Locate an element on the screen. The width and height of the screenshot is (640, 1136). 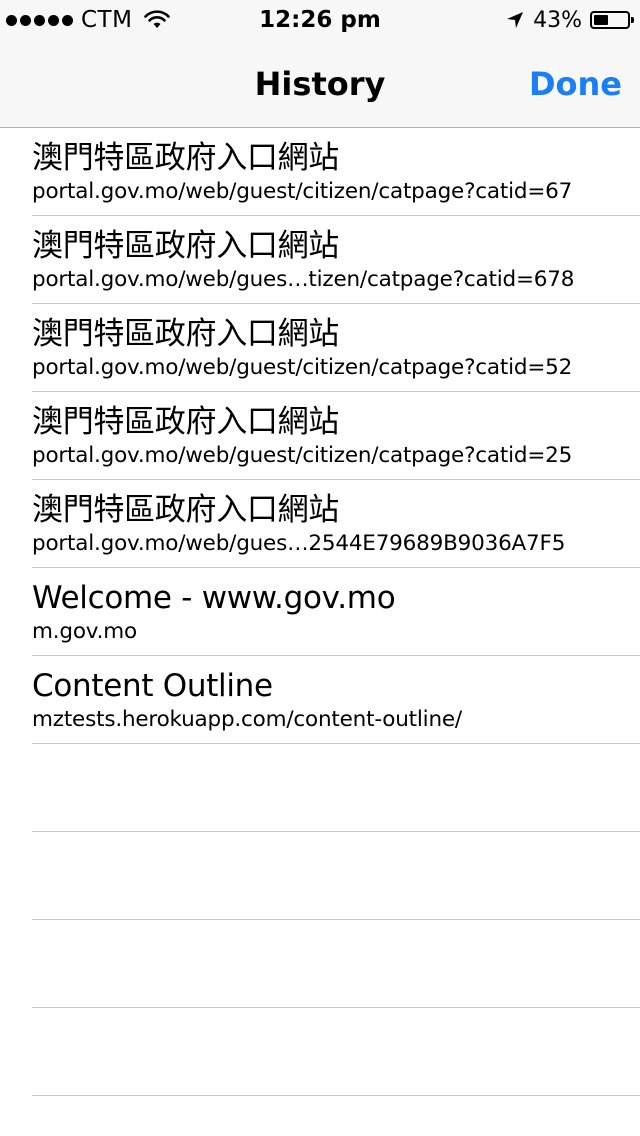
history-row: Welcome - www.gov.mo m.gov.mo is located at coordinates (320, 612).